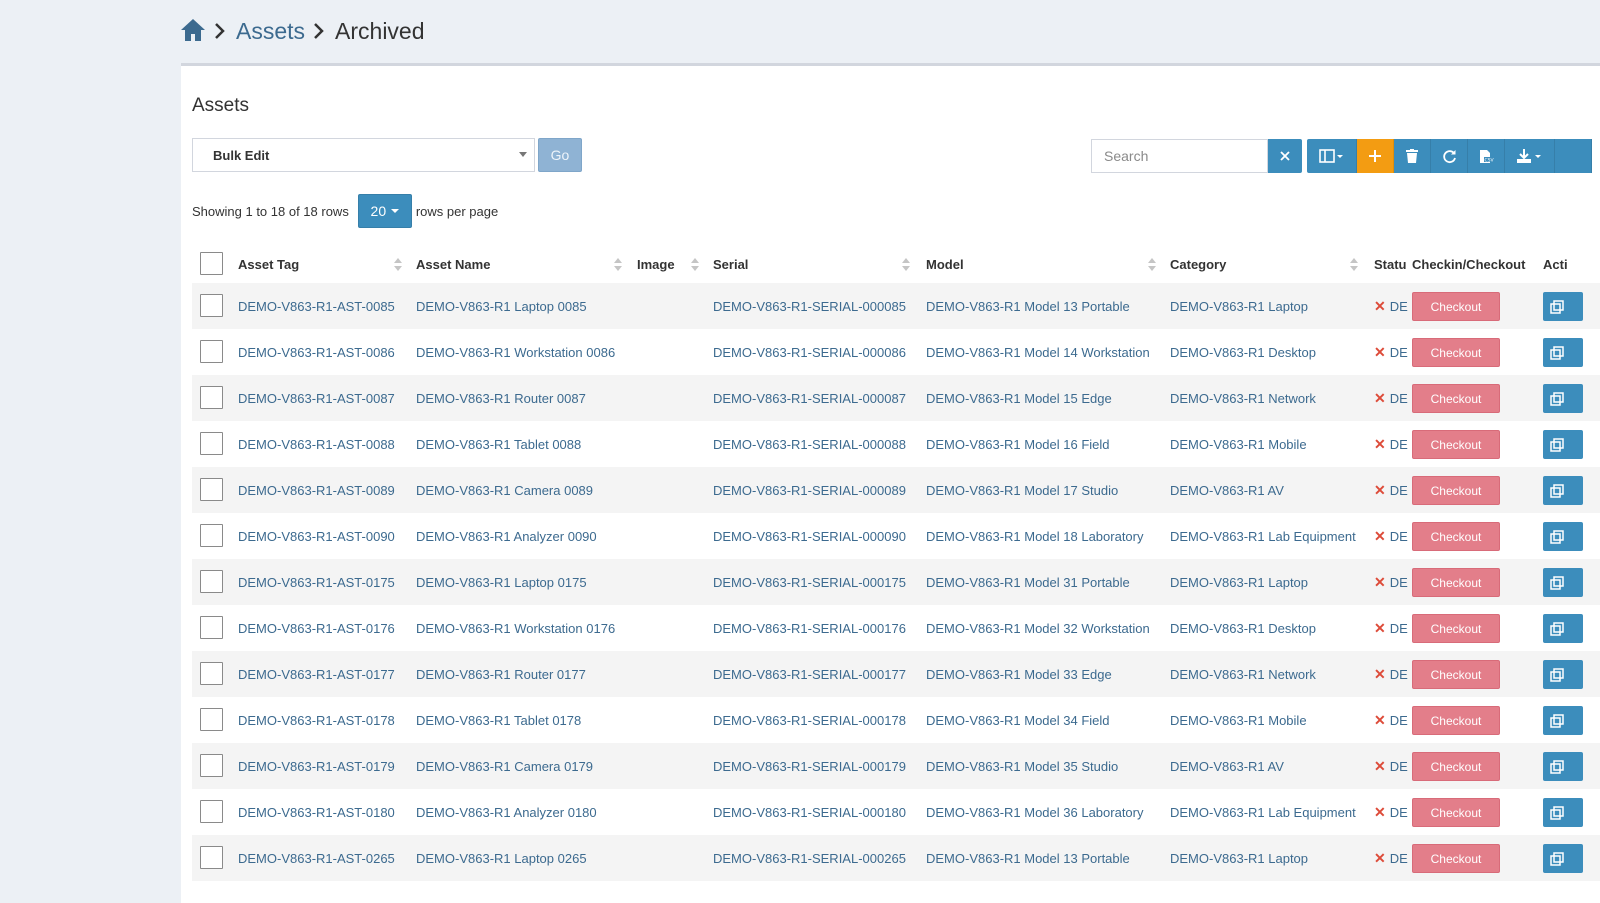 The width and height of the screenshot is (1600, 903). What do you see at coordinates (316, 766) in the screenshot?
I see `asset-tag-link: DEMO-V863-R1-AST-0179` at bounding box center [316, 766].